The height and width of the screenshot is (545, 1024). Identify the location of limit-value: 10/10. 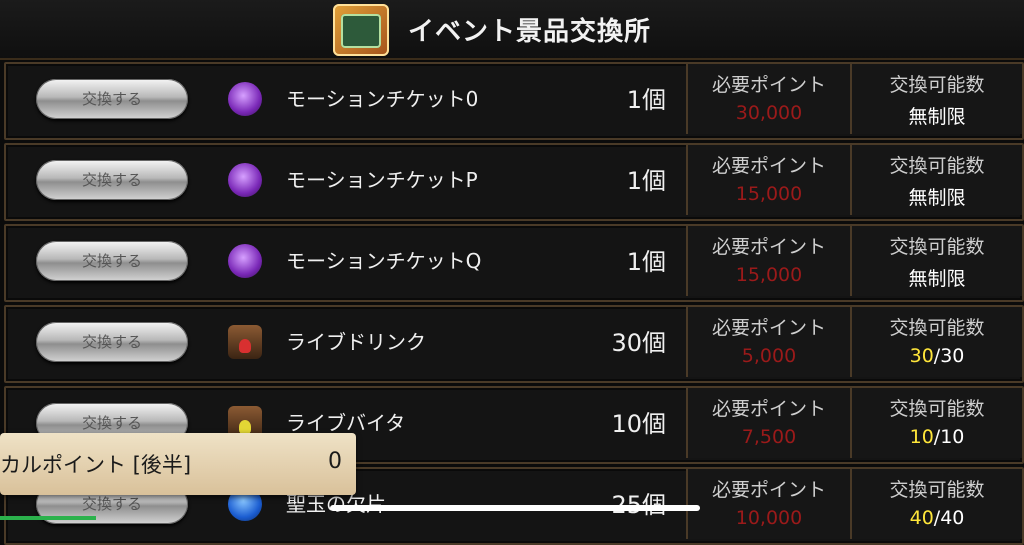
(937, 437).